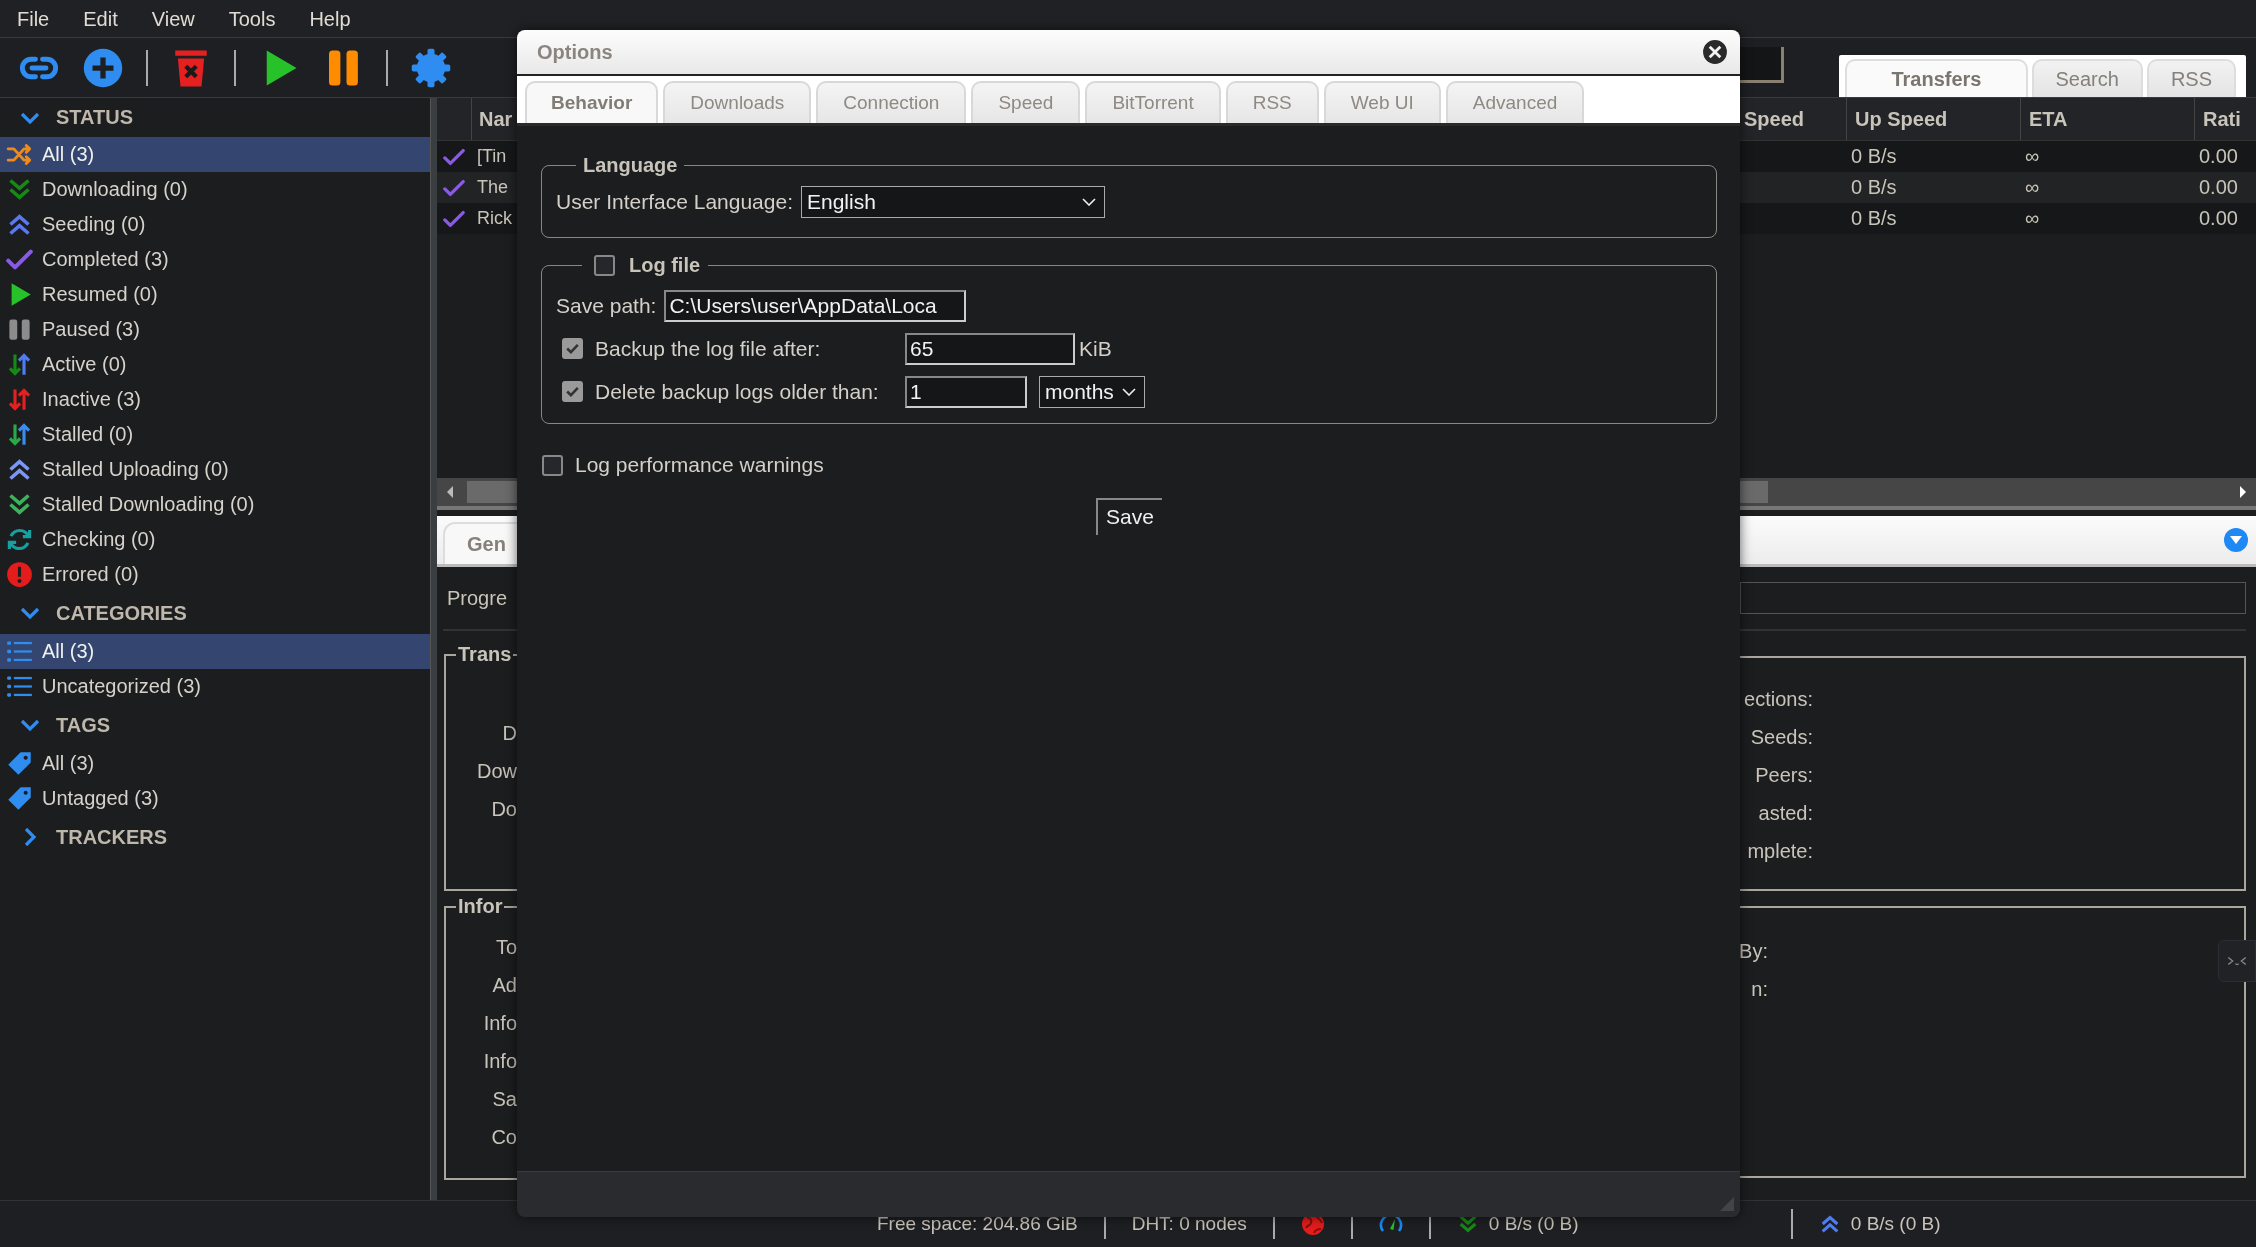 This screenshot has width=2256, height=1247. I want to click on filter-item: Uncategorized (3), so click(215, 686).